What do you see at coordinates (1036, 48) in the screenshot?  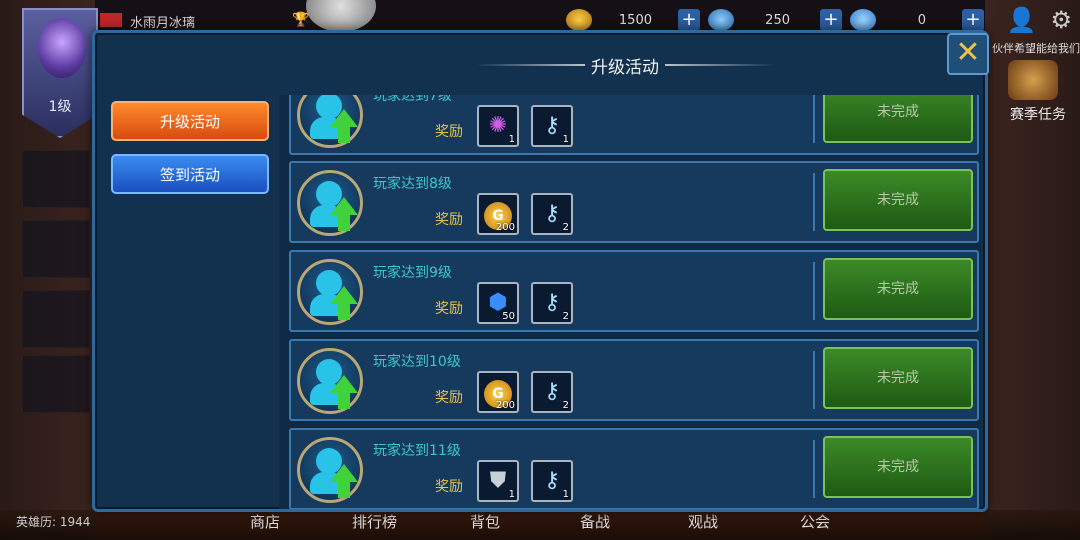 I see `partner-text: 伙伴希望能给我们` at bounding box center [1036, 48].